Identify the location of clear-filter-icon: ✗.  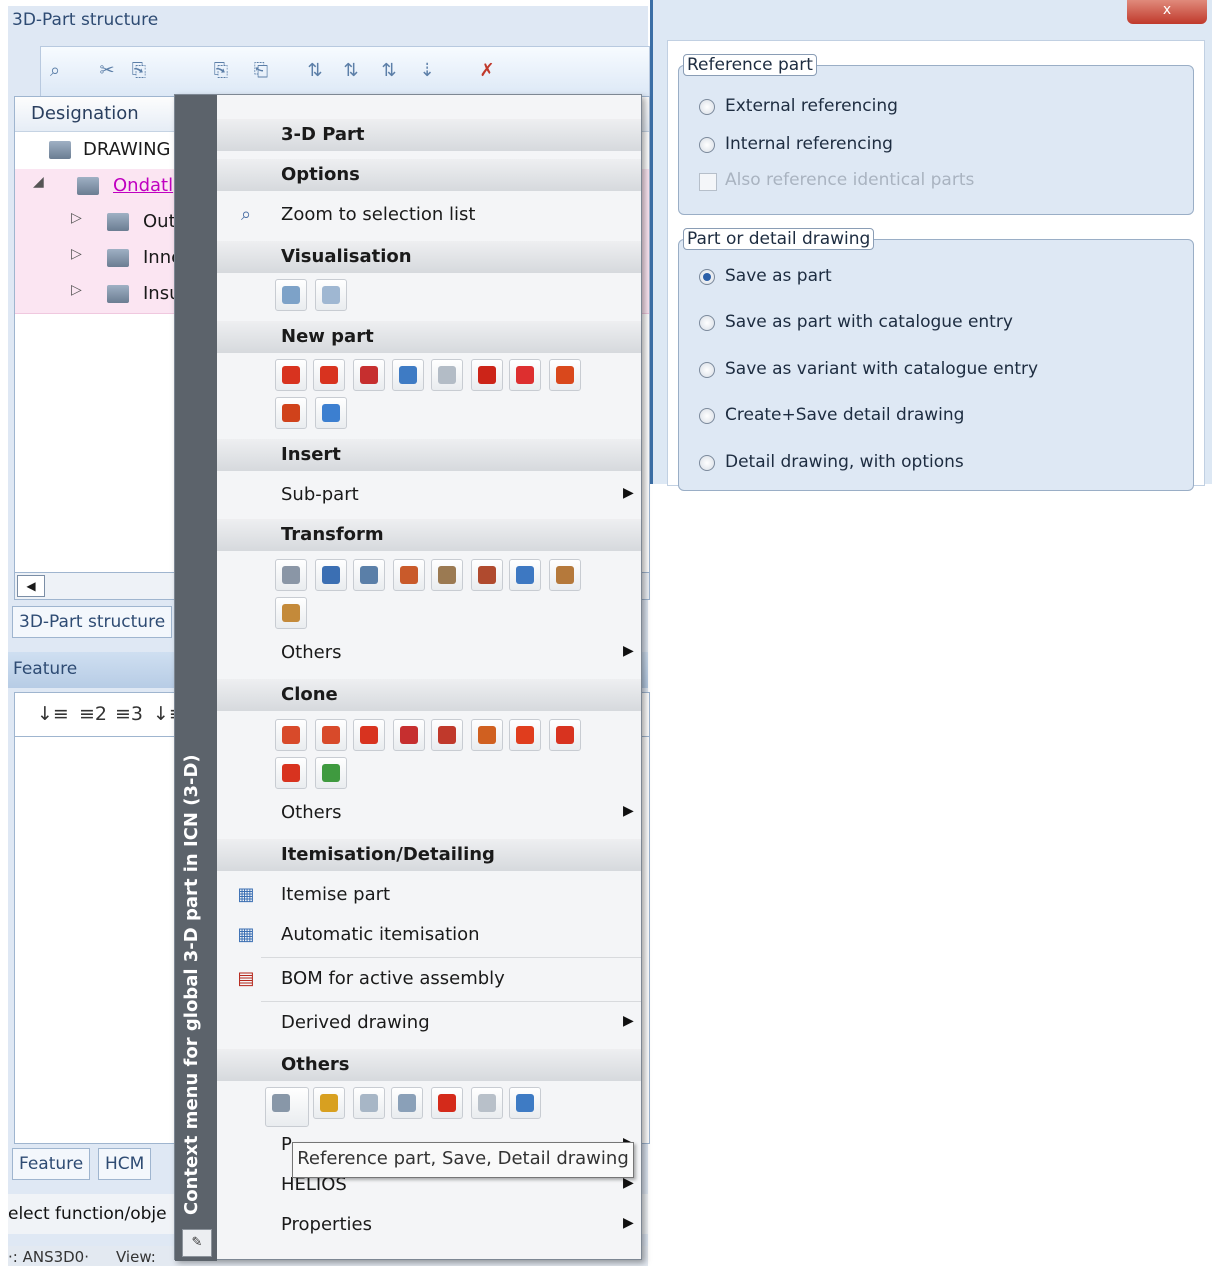
(487, 71).